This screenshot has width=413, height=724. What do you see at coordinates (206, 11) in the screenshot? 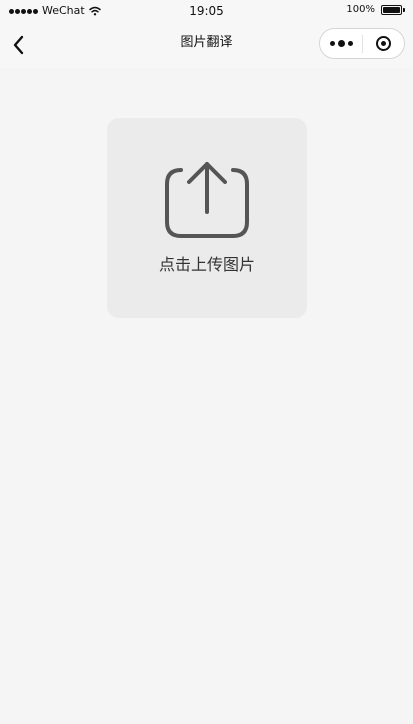
I see `status-bar: WeChat 19:05 100%` at bounding box center [206, 11].